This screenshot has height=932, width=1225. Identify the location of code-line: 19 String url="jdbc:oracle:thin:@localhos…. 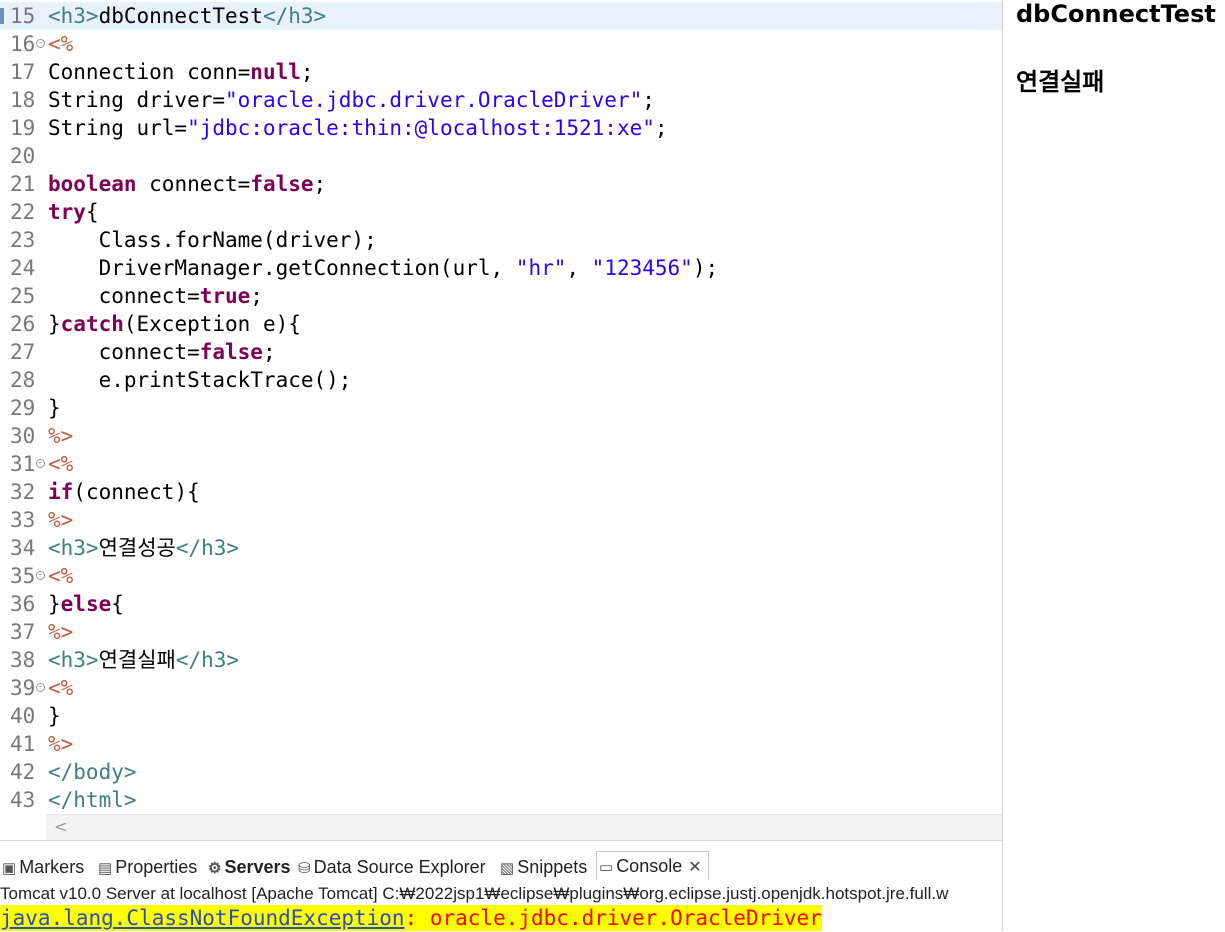
(501, 128).